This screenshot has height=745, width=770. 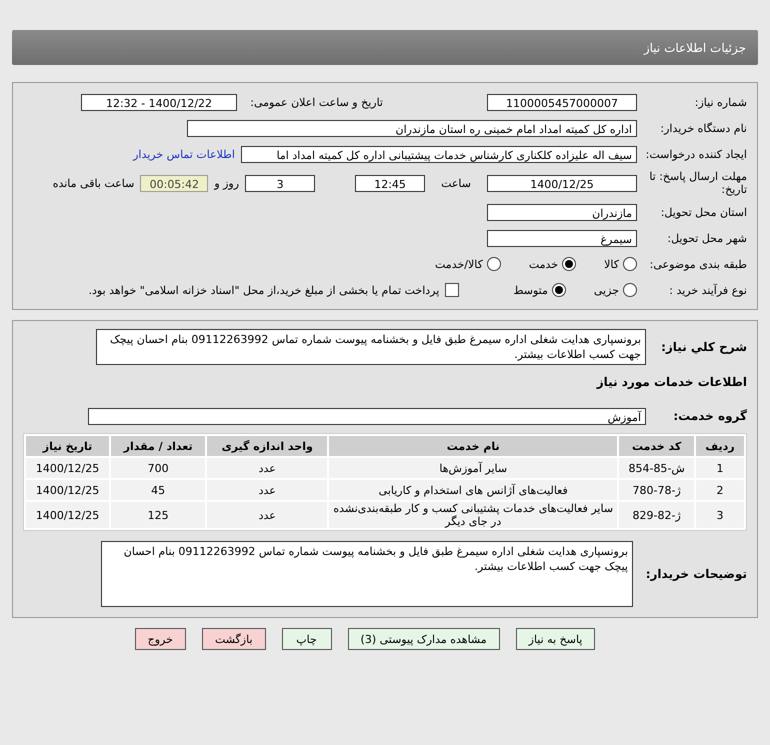 What do you see at coordinates (473, 468) in the screenshot?
I see `table-cell: سایر آموزش‌ها` at bounding box center [473, 468].